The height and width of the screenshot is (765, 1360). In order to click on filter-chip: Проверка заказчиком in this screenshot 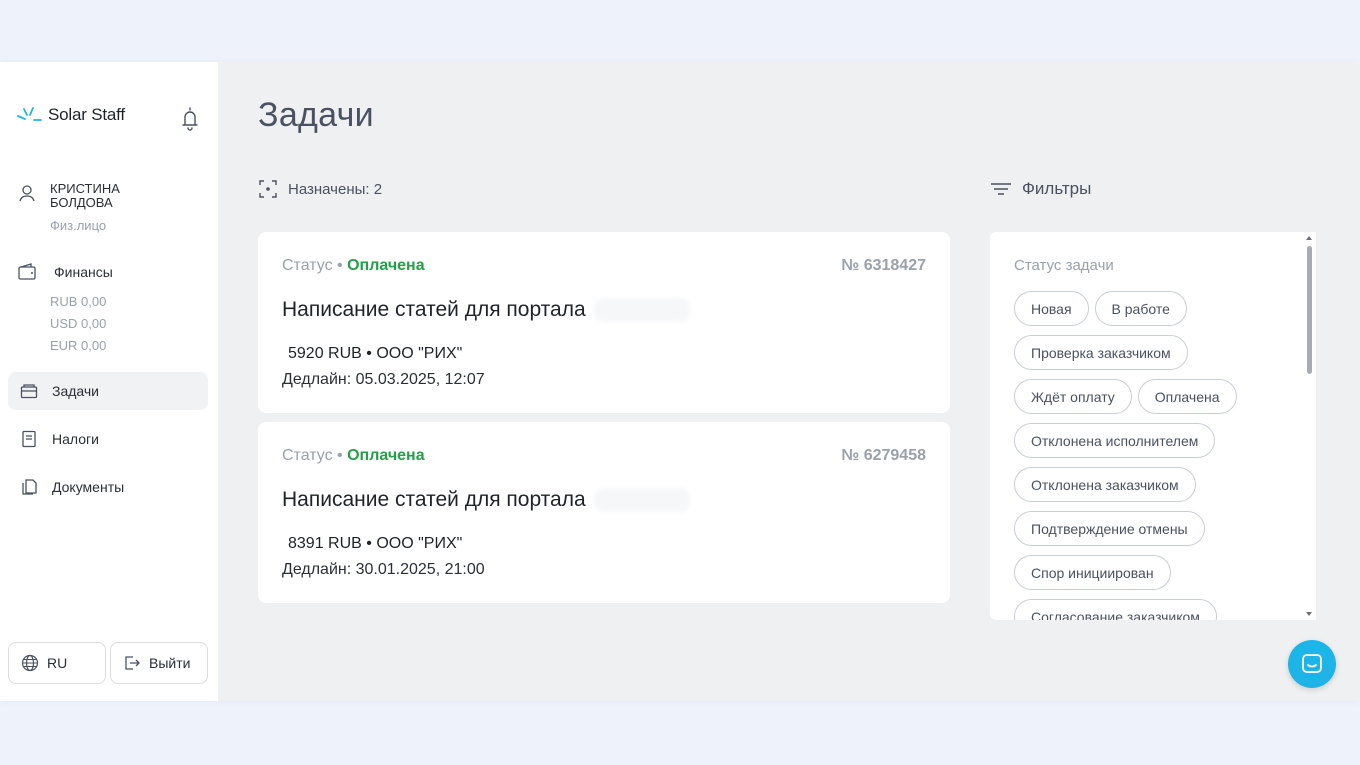, I will do `click(1101, 352)`.